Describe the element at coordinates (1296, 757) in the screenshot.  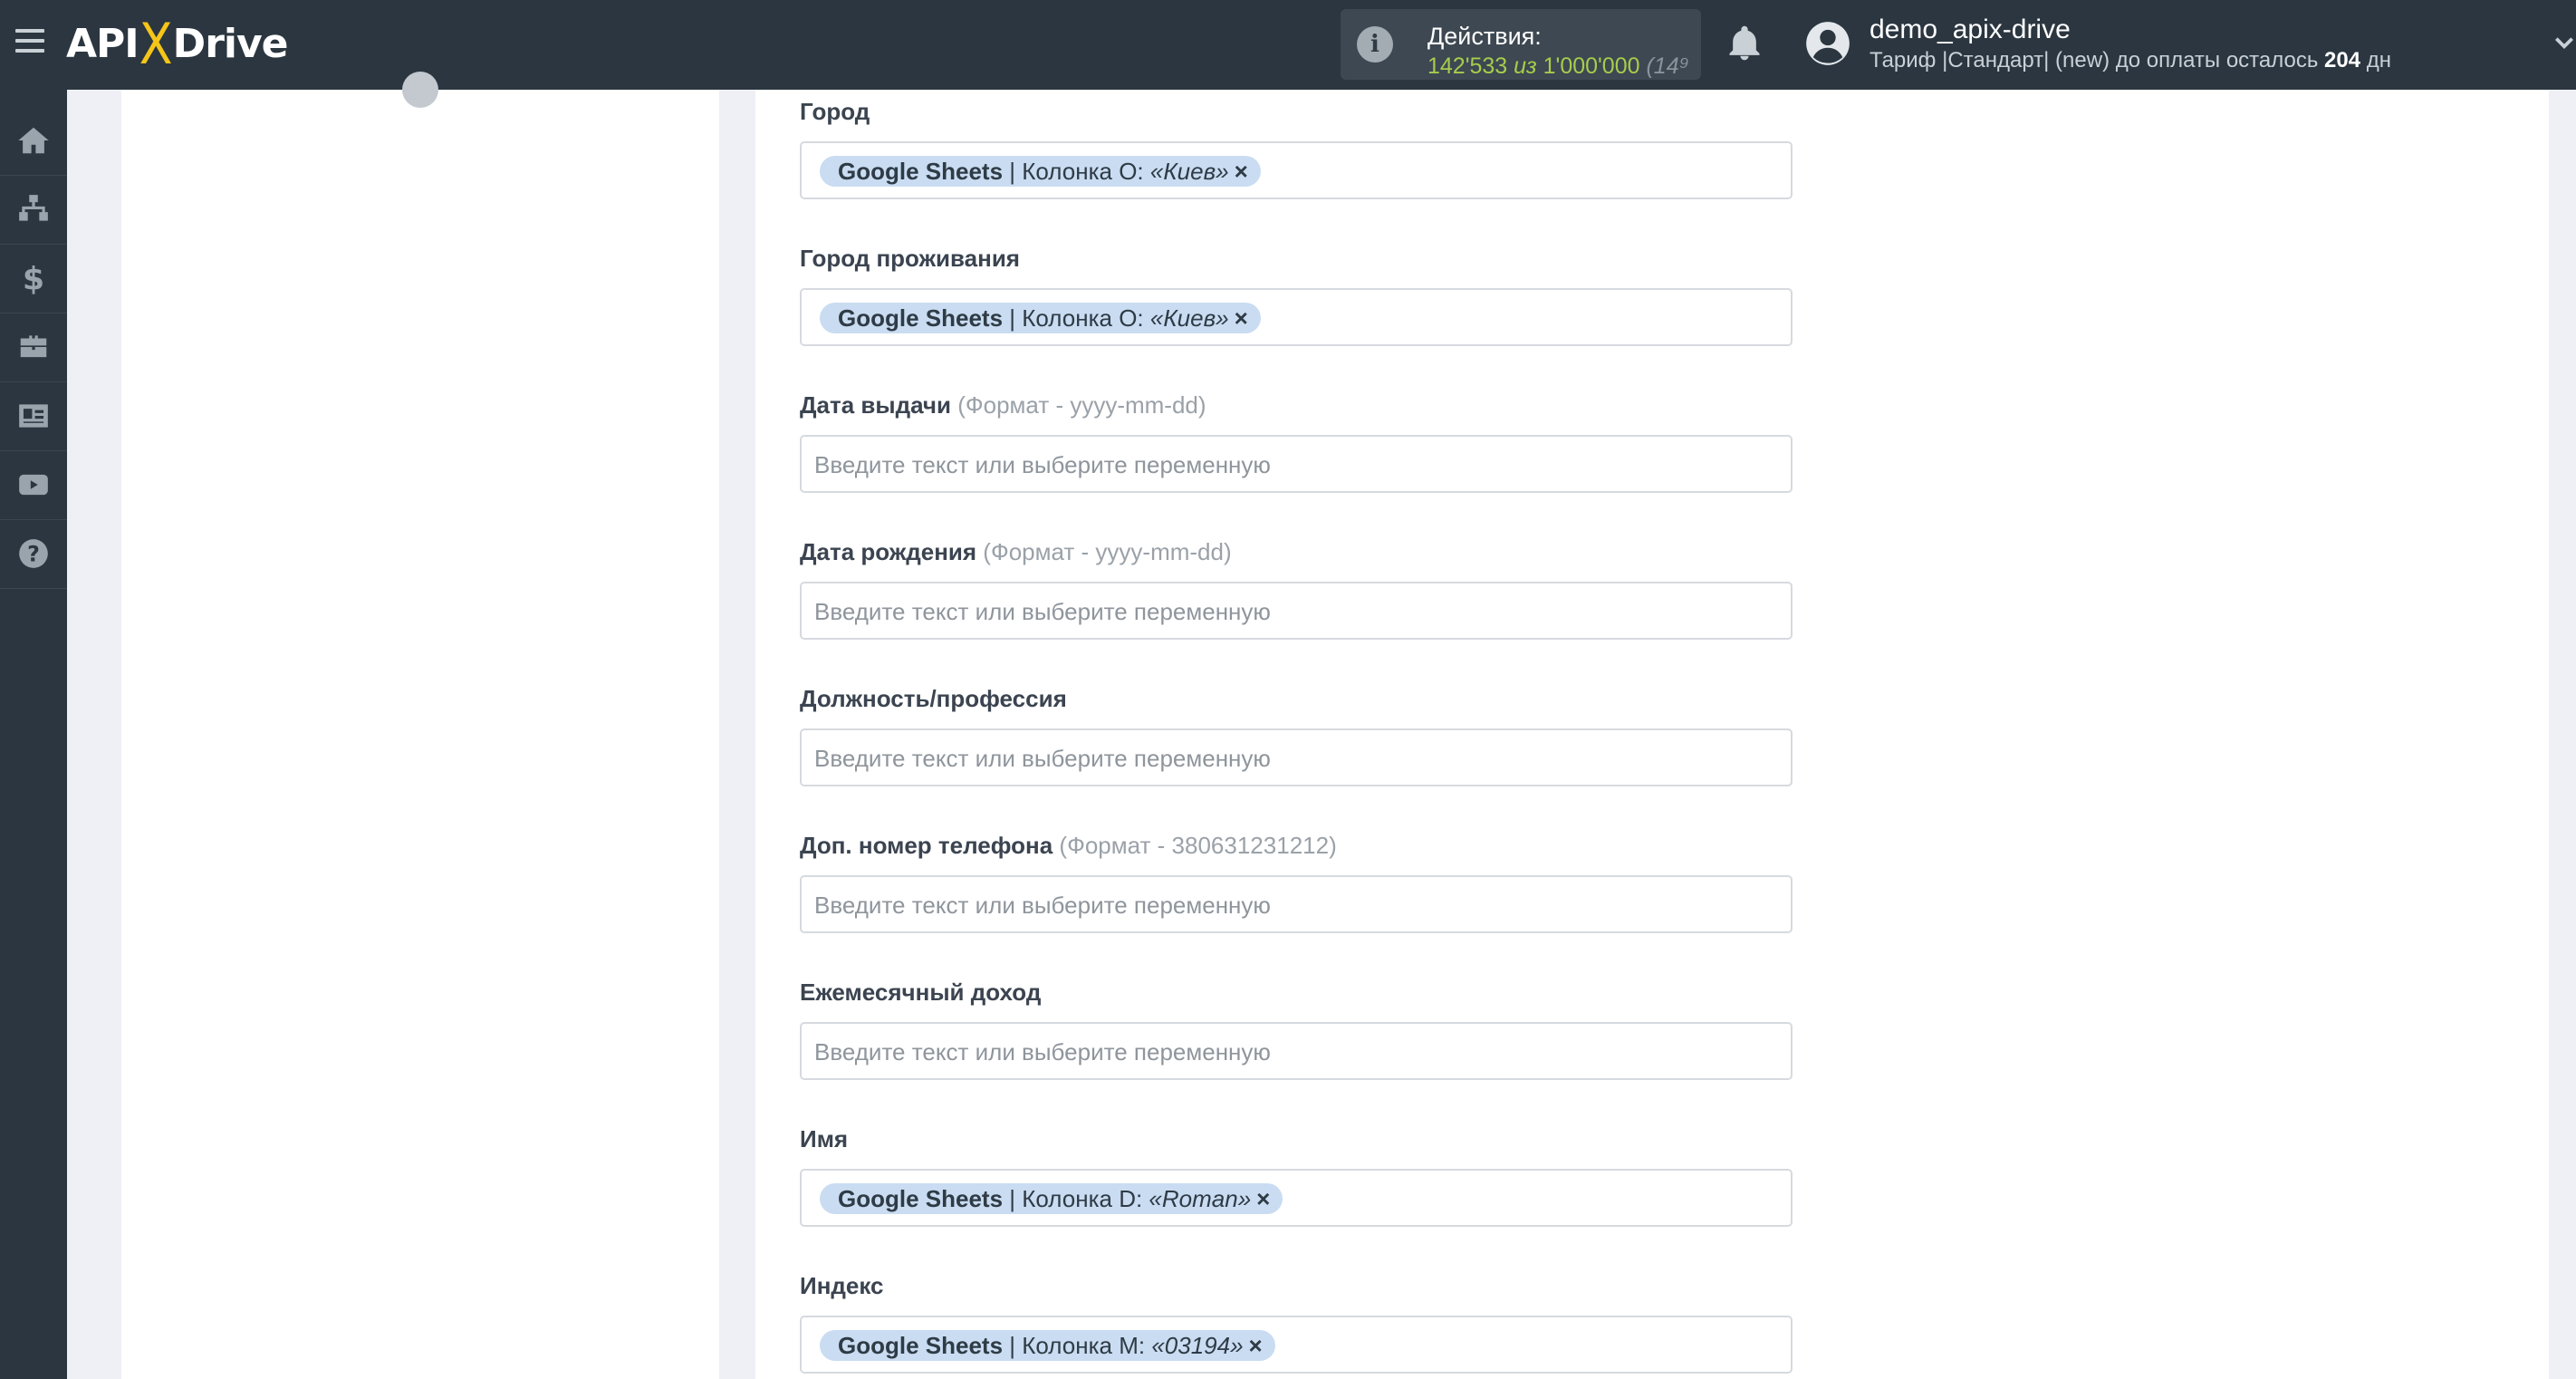
I see `position-input: Введите текст или выберите переменную` at that location.